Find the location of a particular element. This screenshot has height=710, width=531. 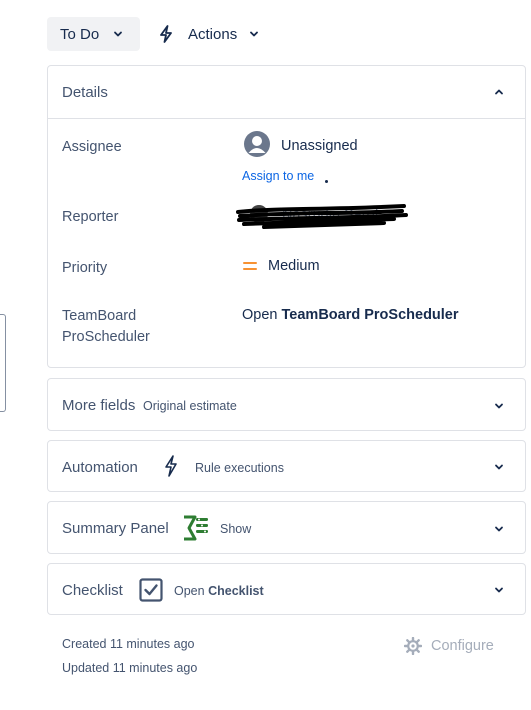

checklist-panel: Checklist Open Checklist is located at coordinates (286, 589).